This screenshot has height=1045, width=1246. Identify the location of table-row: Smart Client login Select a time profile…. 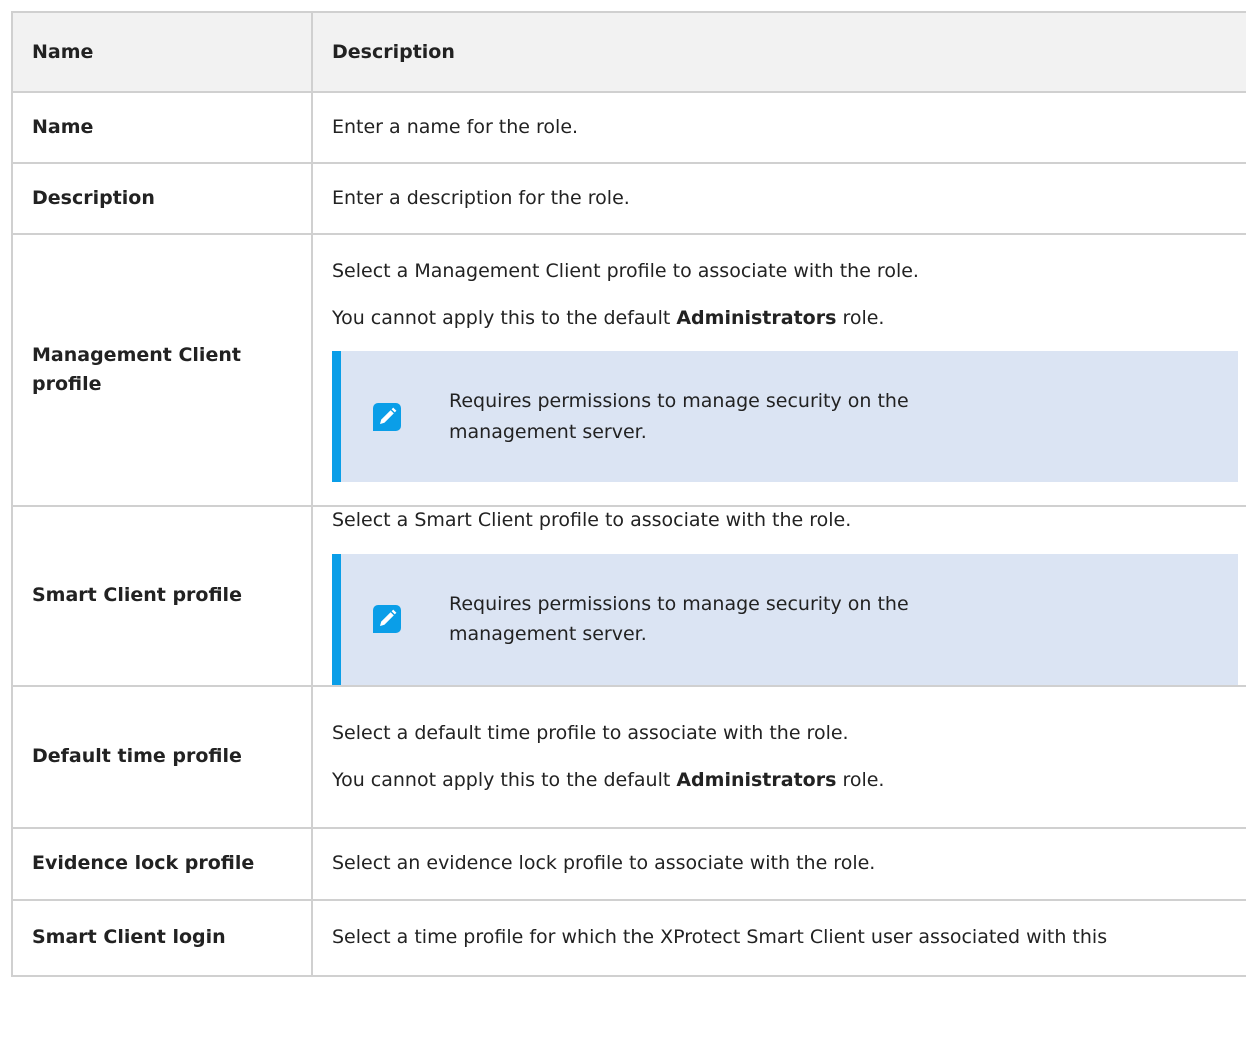
(628, 937).